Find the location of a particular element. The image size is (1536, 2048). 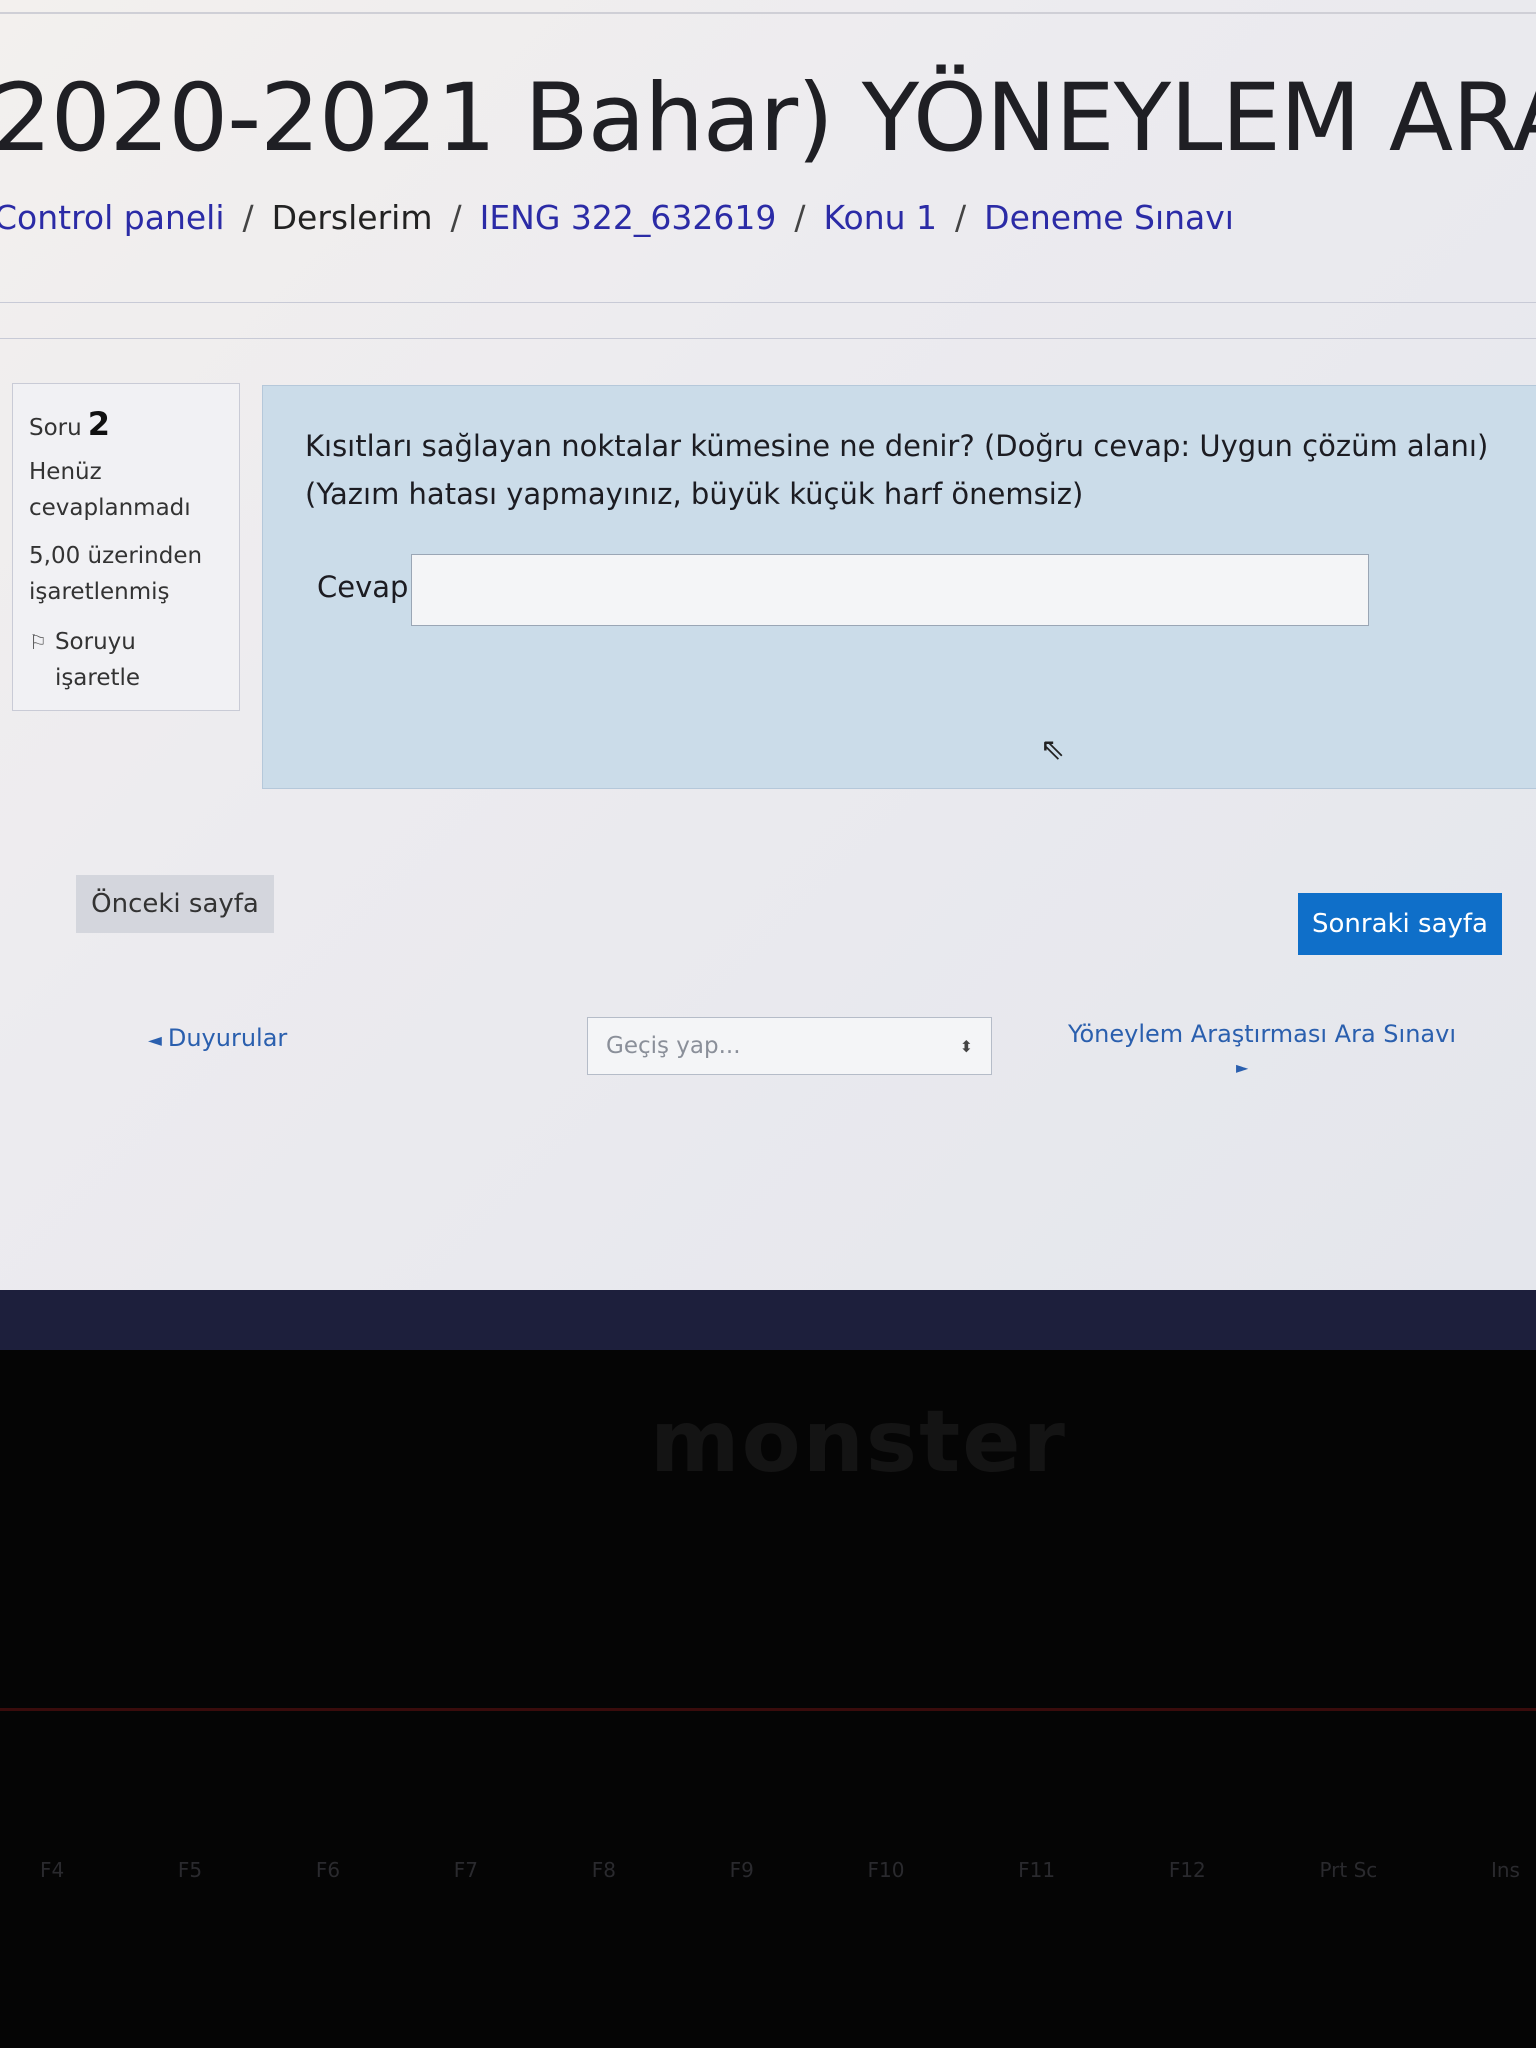

keyboard-edge is located at coordinates (768, 1709).